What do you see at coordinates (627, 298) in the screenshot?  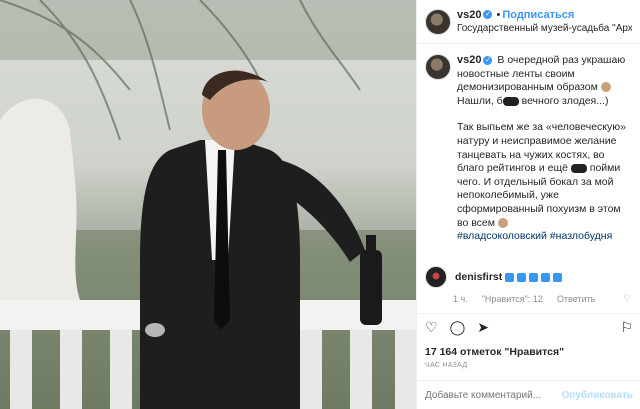 I see `comment-heart-icon: ♡` at bounding box center [627, 298].